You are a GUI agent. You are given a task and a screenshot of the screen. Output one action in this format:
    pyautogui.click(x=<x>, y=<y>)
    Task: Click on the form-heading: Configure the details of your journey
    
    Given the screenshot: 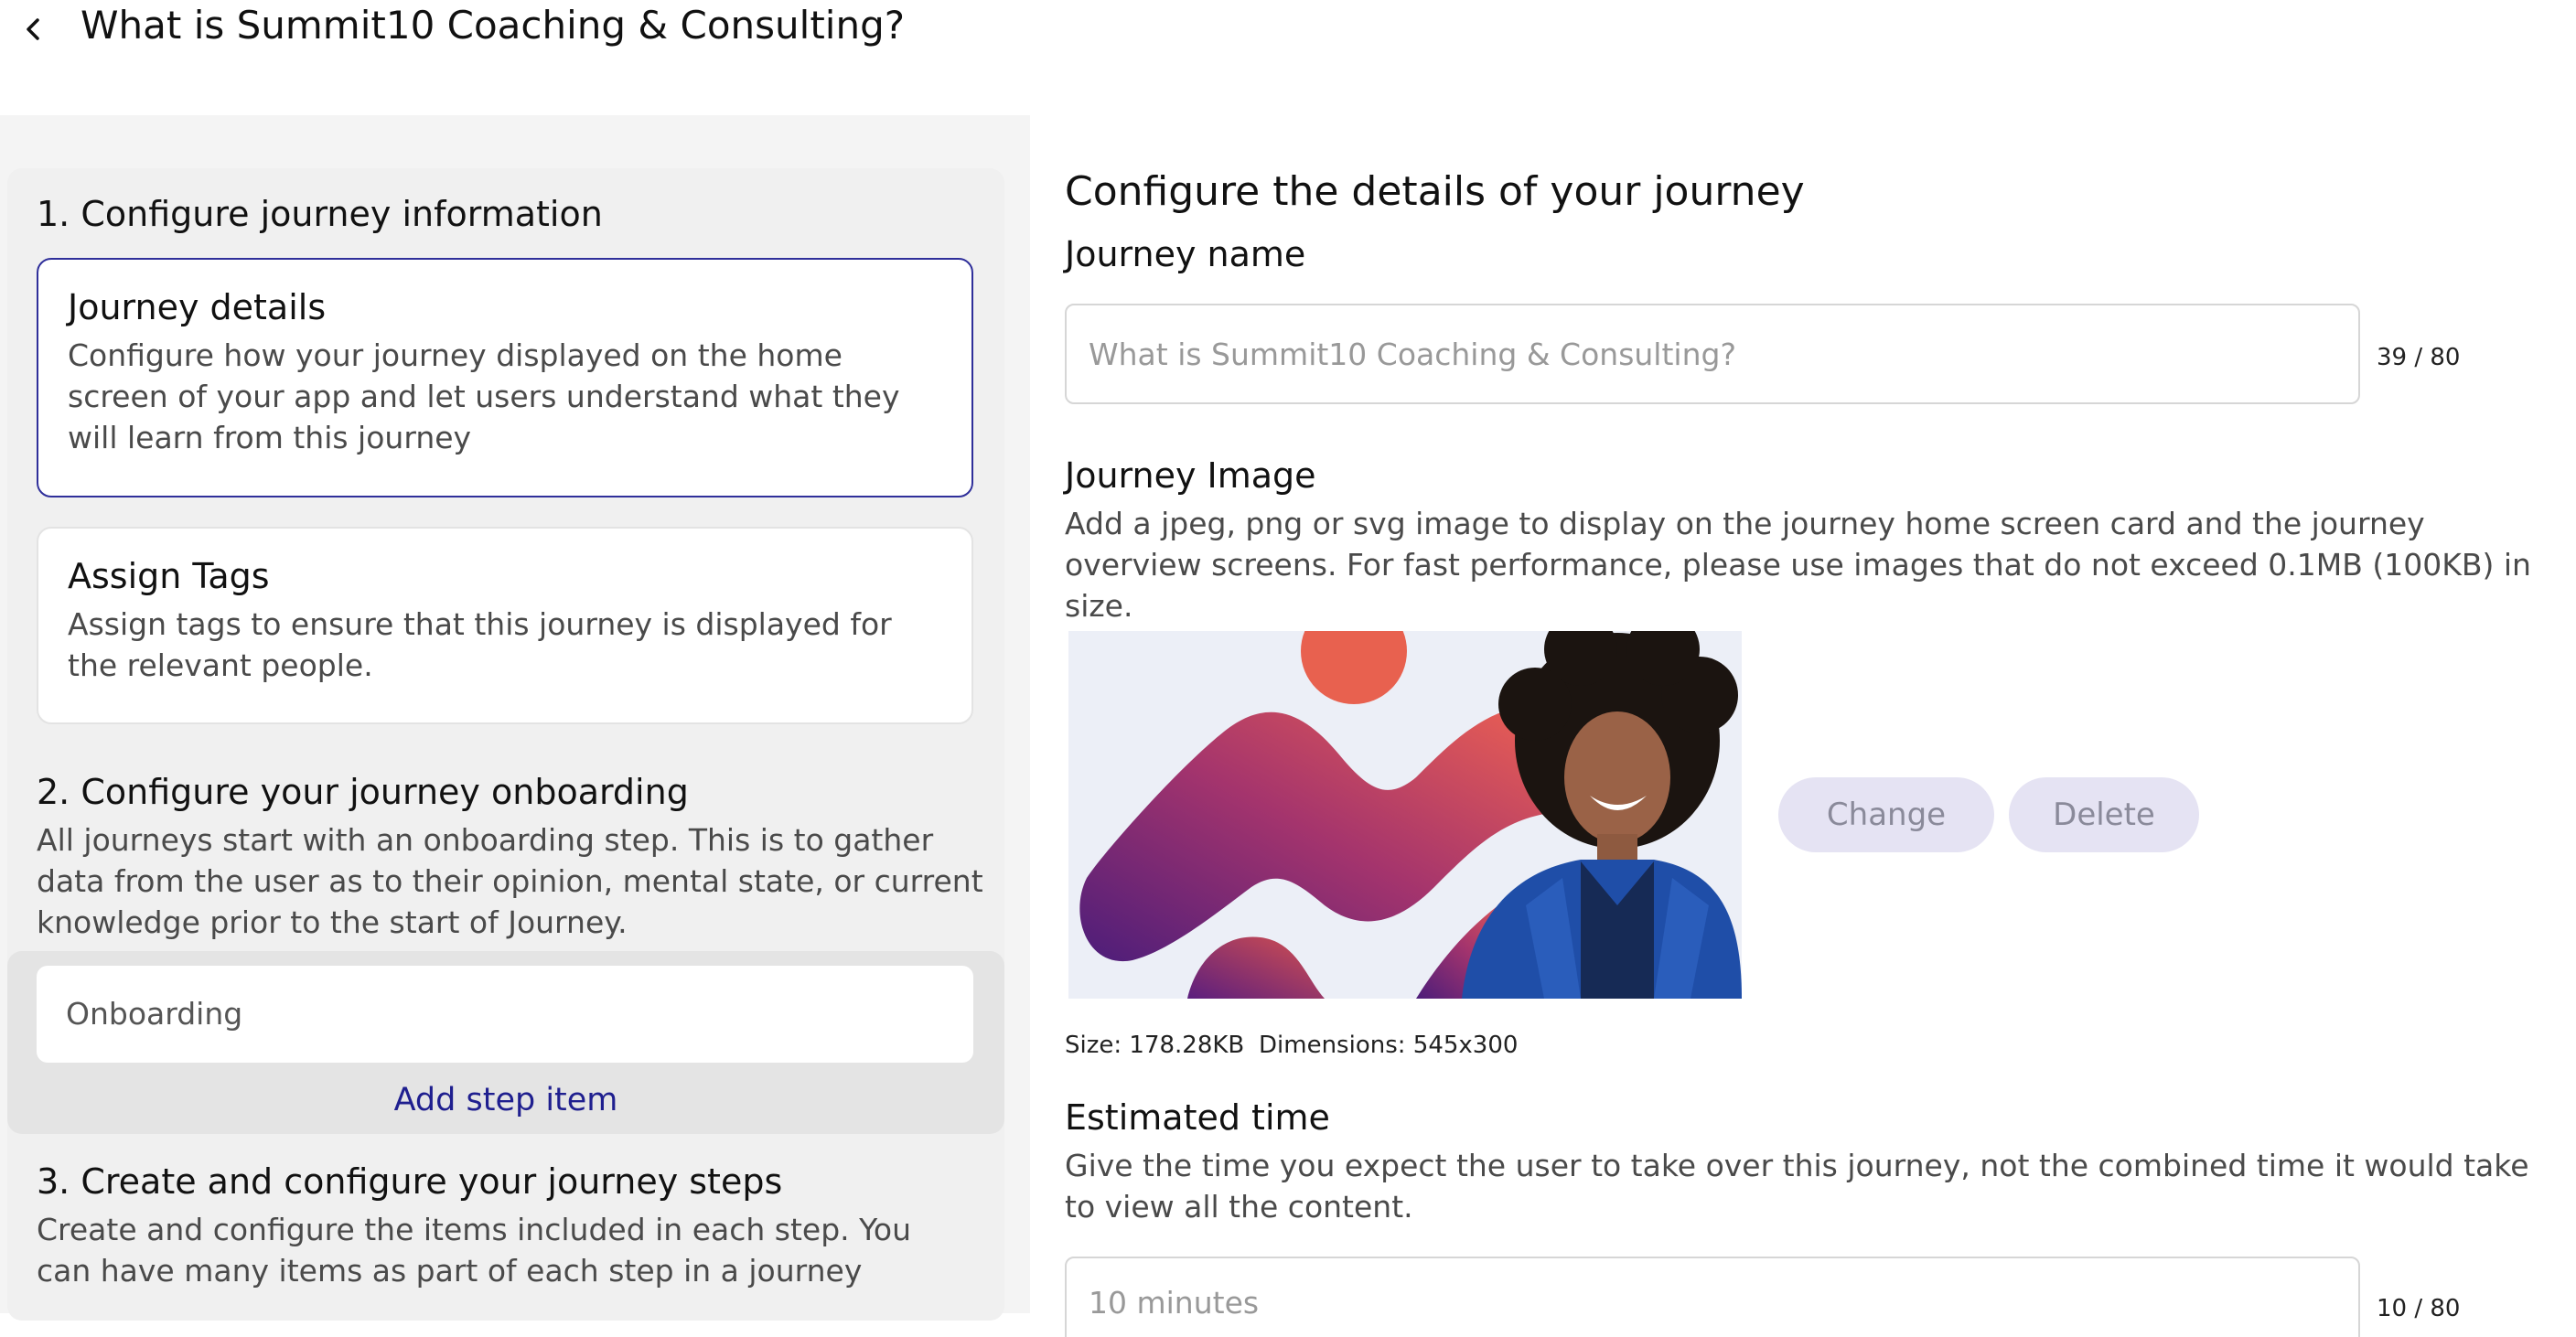 What is the action you would take?
    pyautogui.click(x=1435, y=191)
    